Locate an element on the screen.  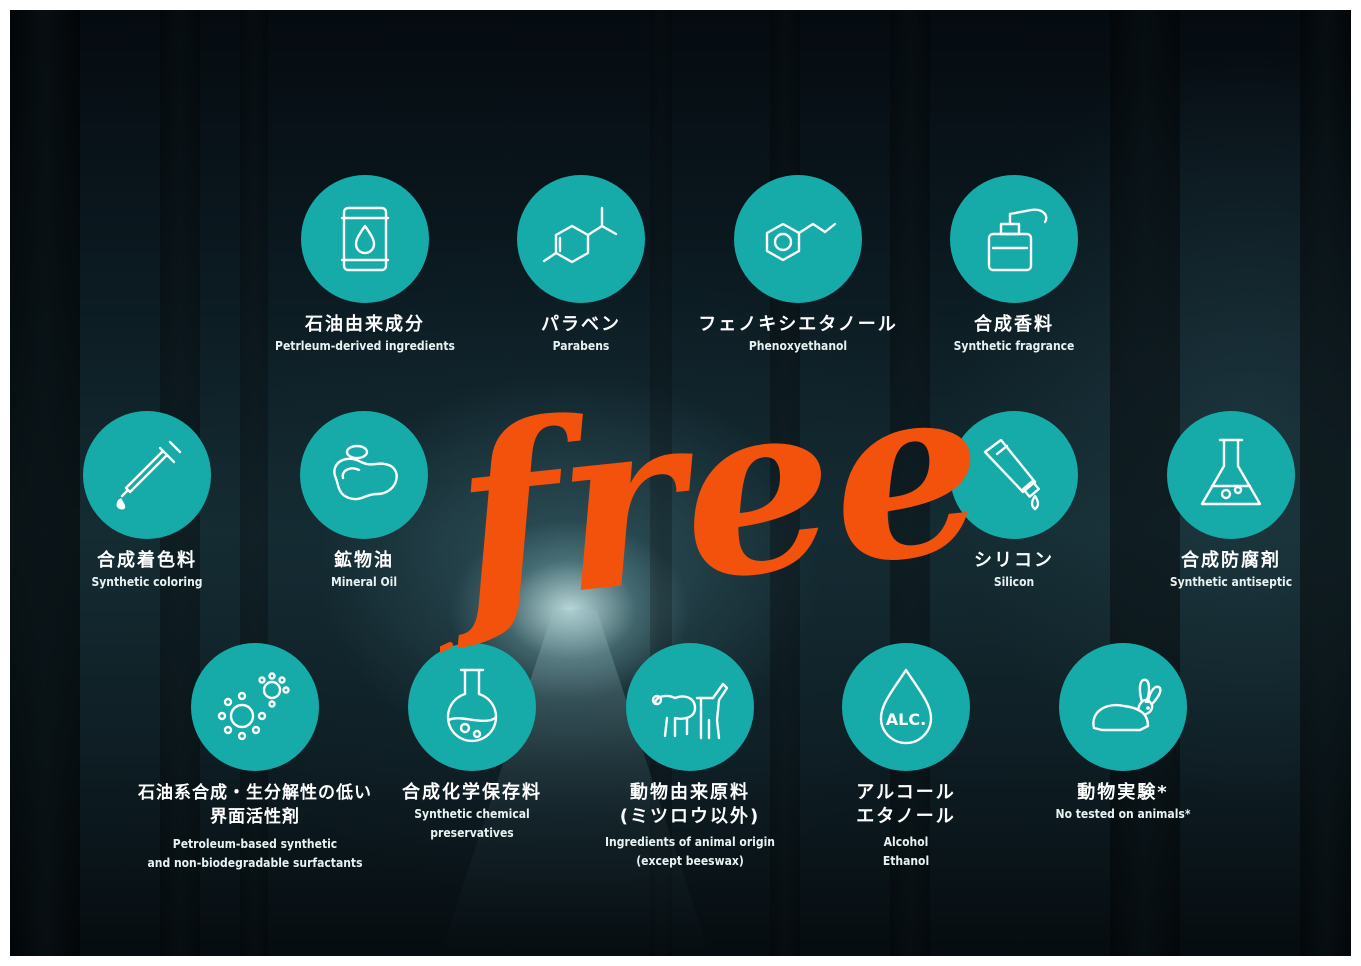
rabbit-icon is located at coordinates (1123, 707).